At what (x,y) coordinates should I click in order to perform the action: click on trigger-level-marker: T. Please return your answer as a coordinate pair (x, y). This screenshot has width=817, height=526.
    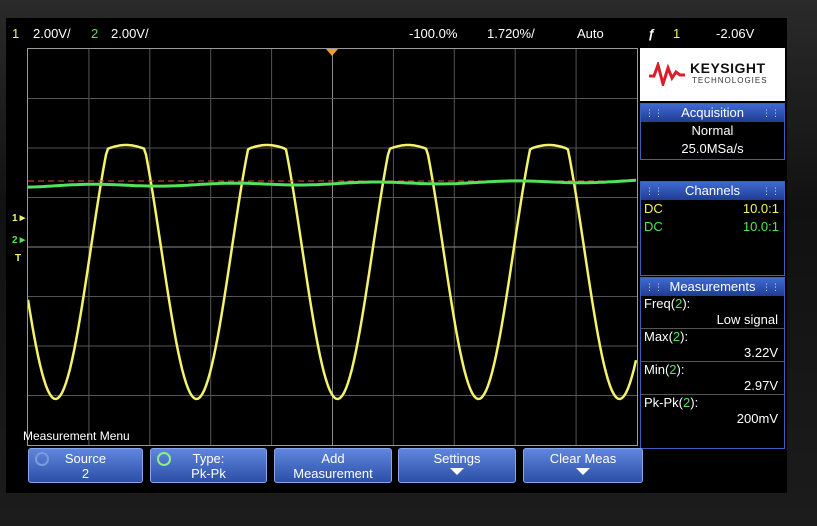
    Looking at the image, I should click on (18, 258).